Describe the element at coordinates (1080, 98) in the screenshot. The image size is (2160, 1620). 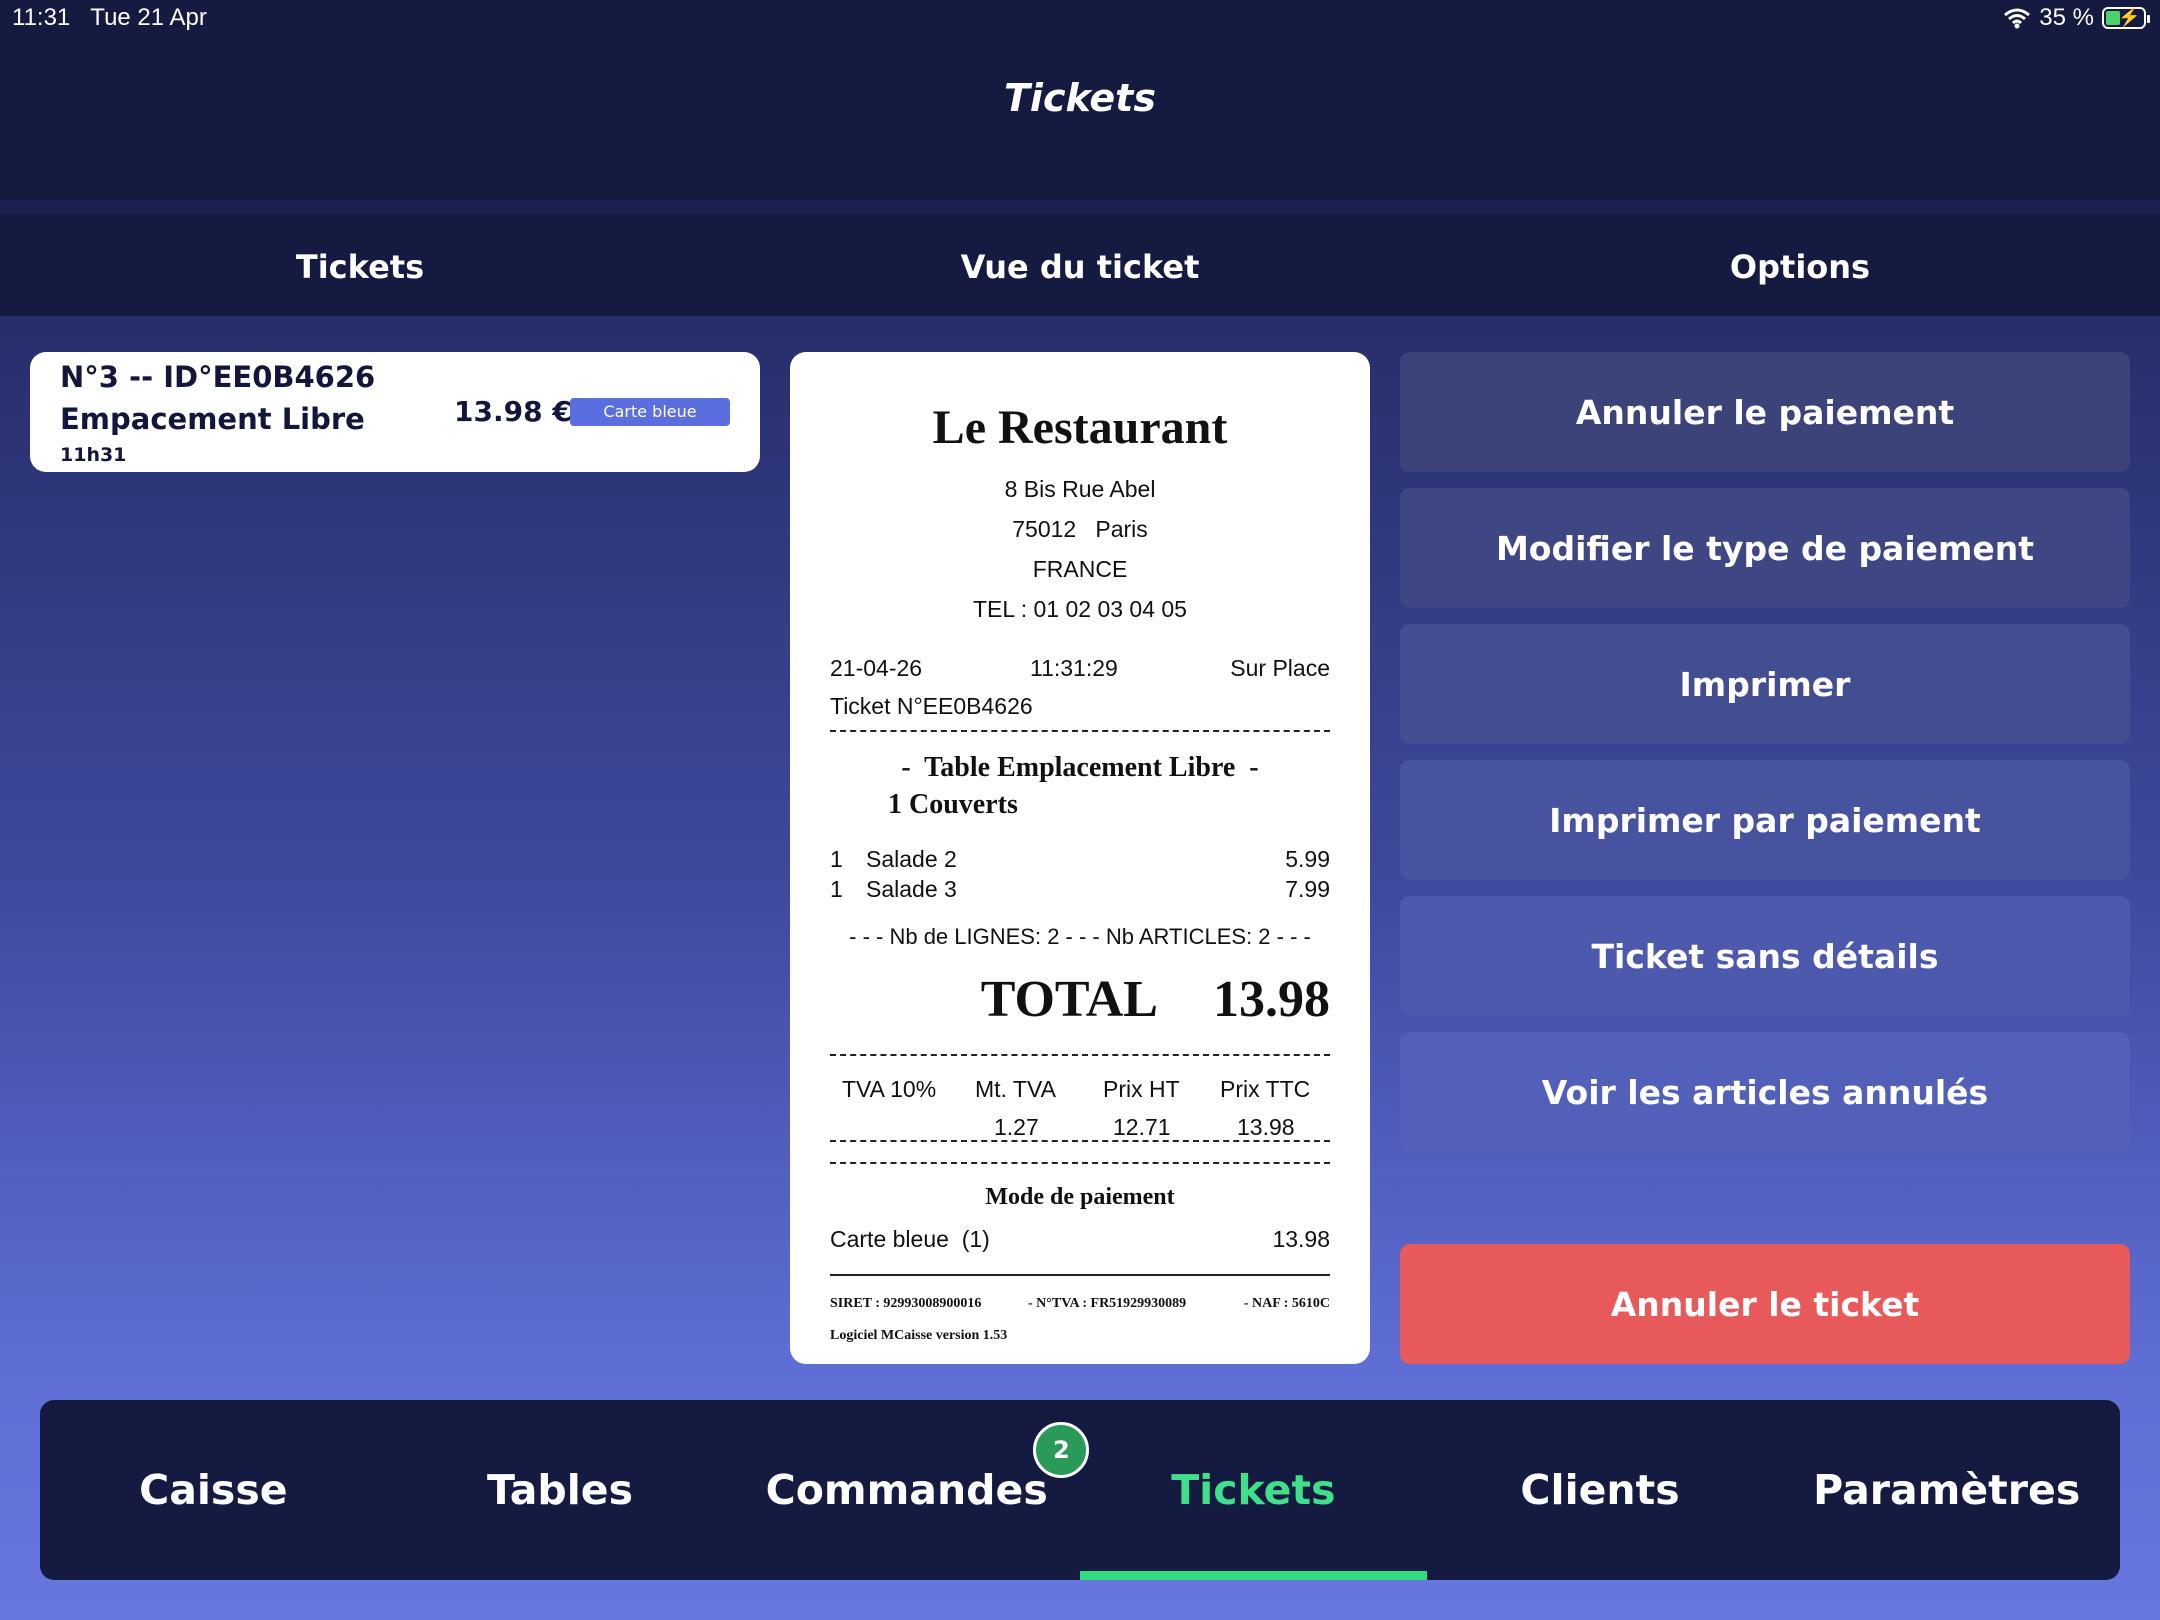
I see `page-title: Tickets` at that location.